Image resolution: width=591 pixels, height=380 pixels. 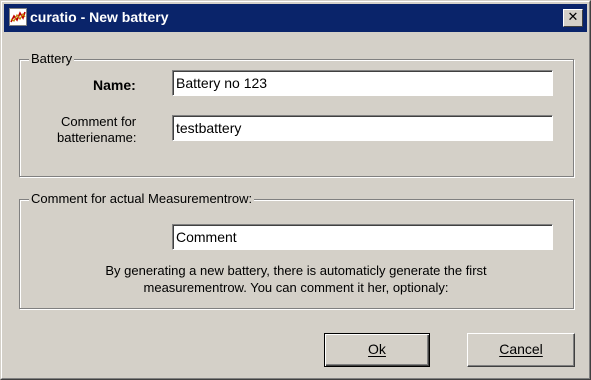 I want to click on close-icon: ✕, so click(x=573, y=17).